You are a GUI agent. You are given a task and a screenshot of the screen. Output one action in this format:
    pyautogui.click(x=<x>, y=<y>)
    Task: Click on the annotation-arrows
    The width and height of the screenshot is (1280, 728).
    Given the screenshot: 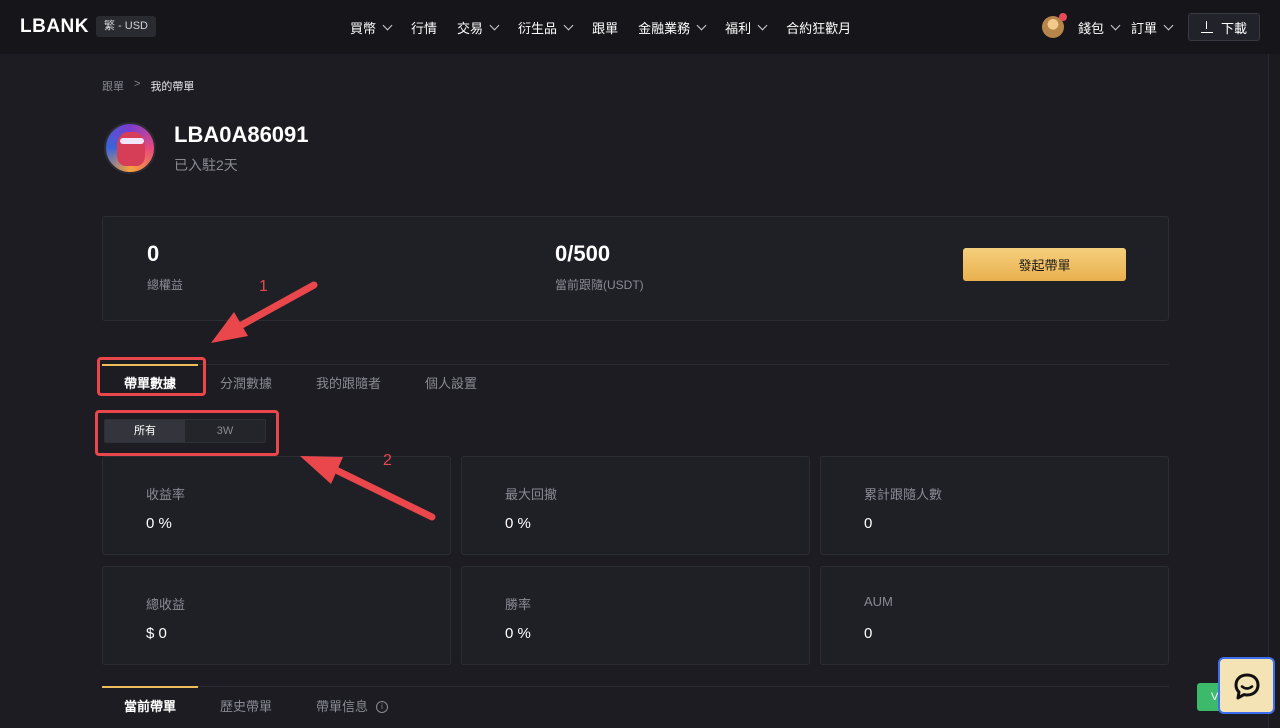 What is the action you would take?
    pyautogui.click(x=323, y=401)
    